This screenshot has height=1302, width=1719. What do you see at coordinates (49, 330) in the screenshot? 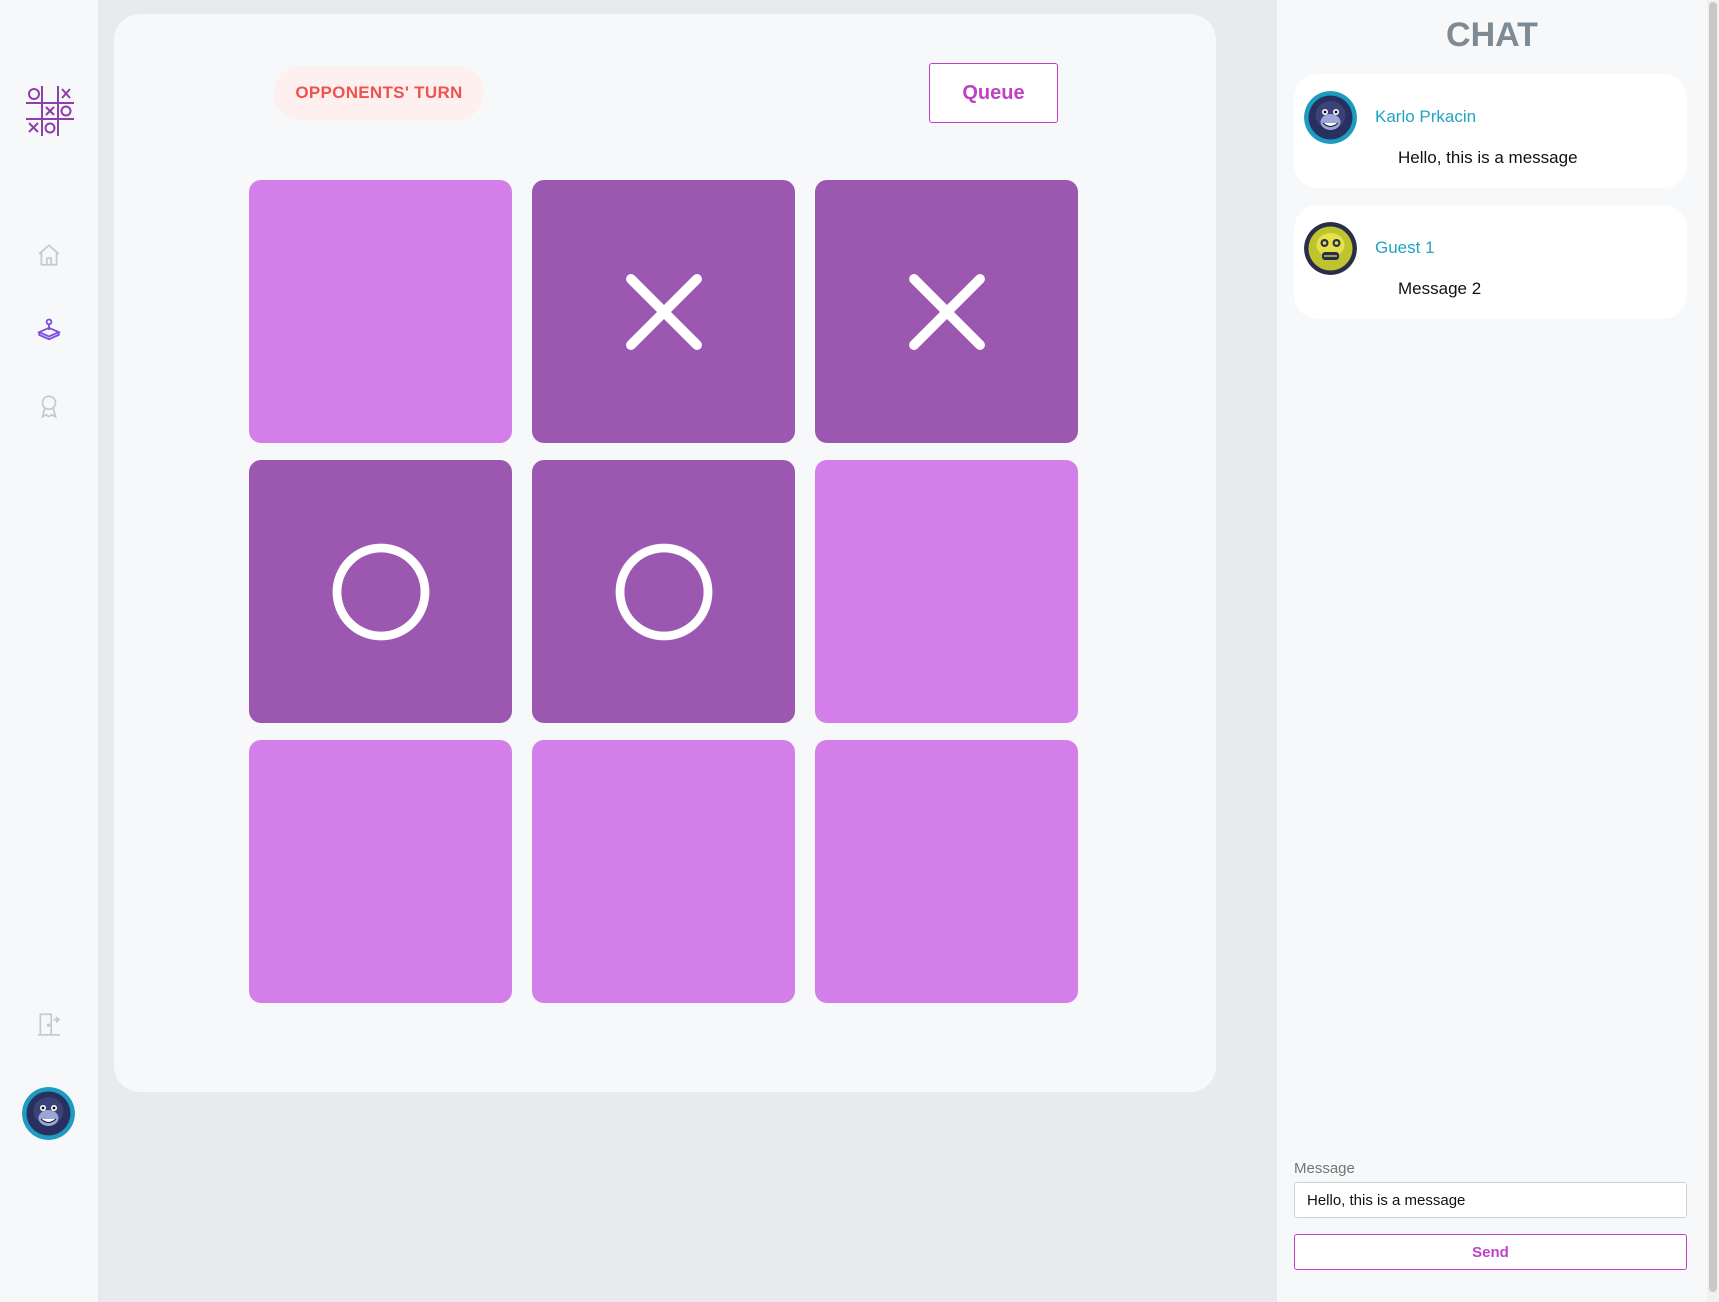
I see `joystick-icon` at bounding box center [49, 330].